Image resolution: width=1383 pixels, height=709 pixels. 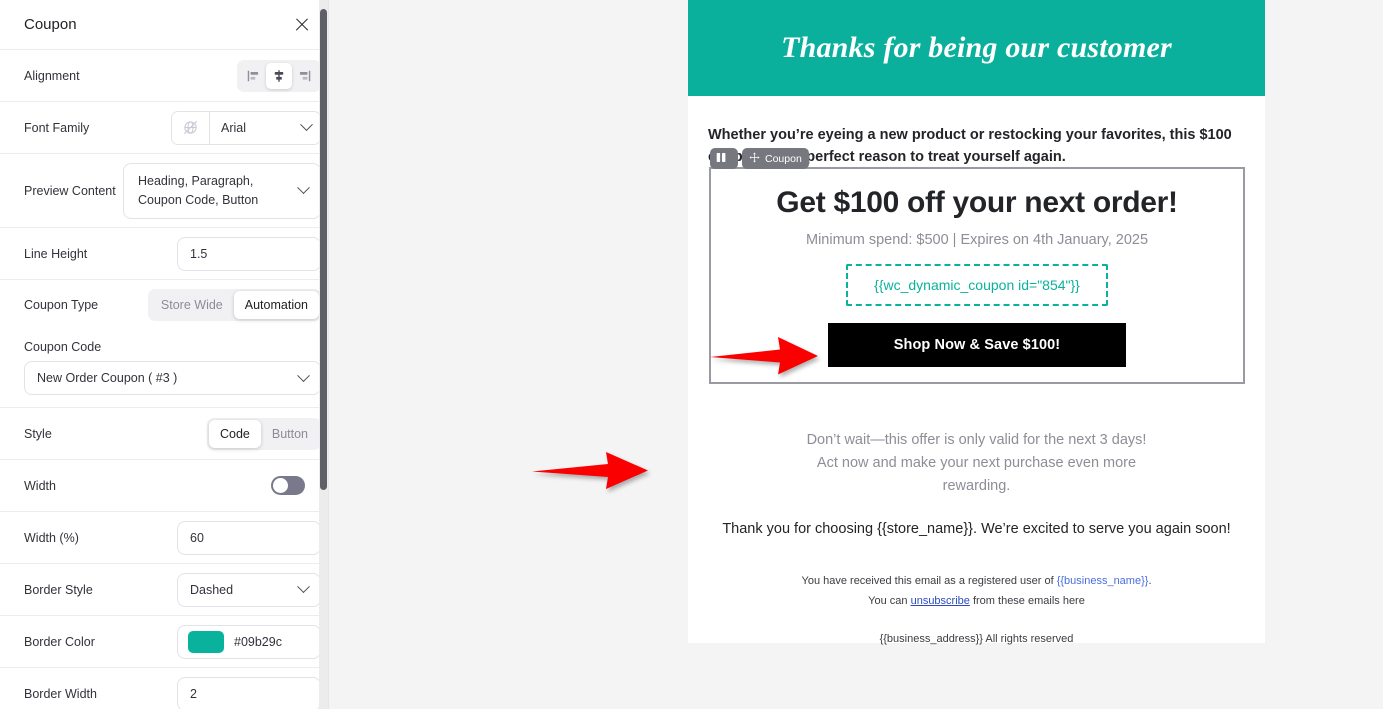 I want to click on setting-row-width-percent: Width (%) 60, so click(x=164, y=538).